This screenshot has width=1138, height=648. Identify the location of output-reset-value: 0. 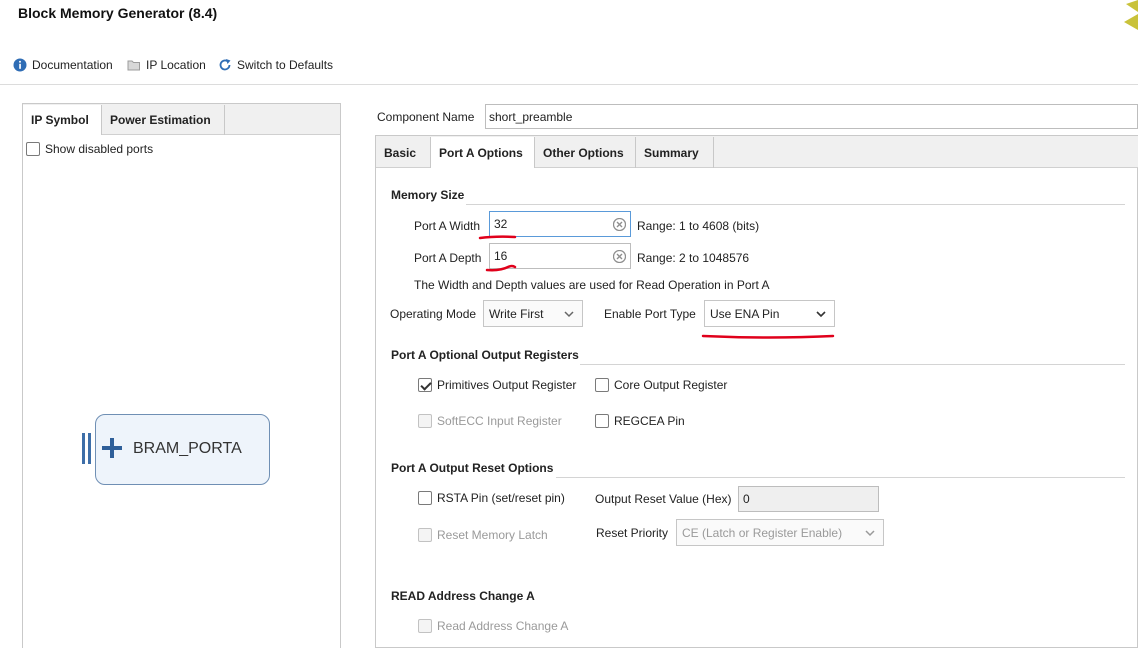
(746, 499).